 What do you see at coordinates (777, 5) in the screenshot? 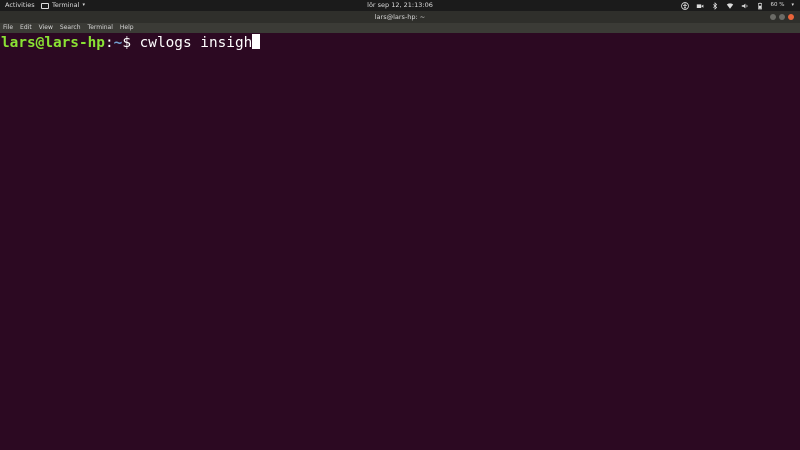
I see `battery-percentage: 60 %` at bounding box center [777, 5].